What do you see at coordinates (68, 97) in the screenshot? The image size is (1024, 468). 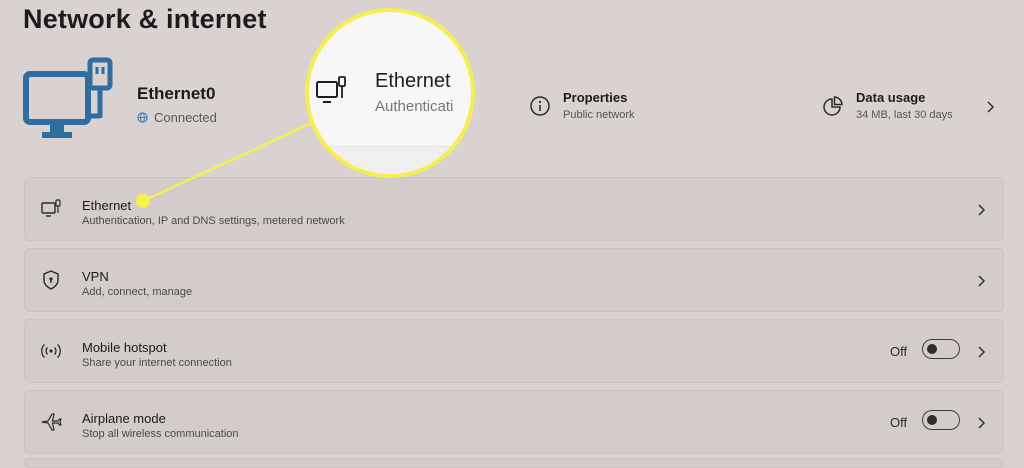 I see `ethernet-monitor-icon` at bounding box center [68, 97].